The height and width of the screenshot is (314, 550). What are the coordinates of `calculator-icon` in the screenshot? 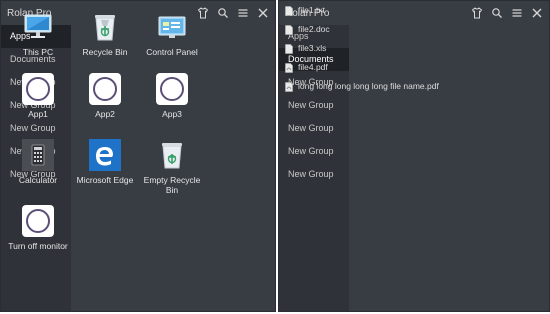 It's located at (38, 155).